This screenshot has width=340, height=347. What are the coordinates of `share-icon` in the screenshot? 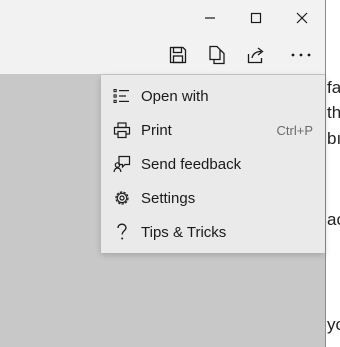 It's located at (255, 55).